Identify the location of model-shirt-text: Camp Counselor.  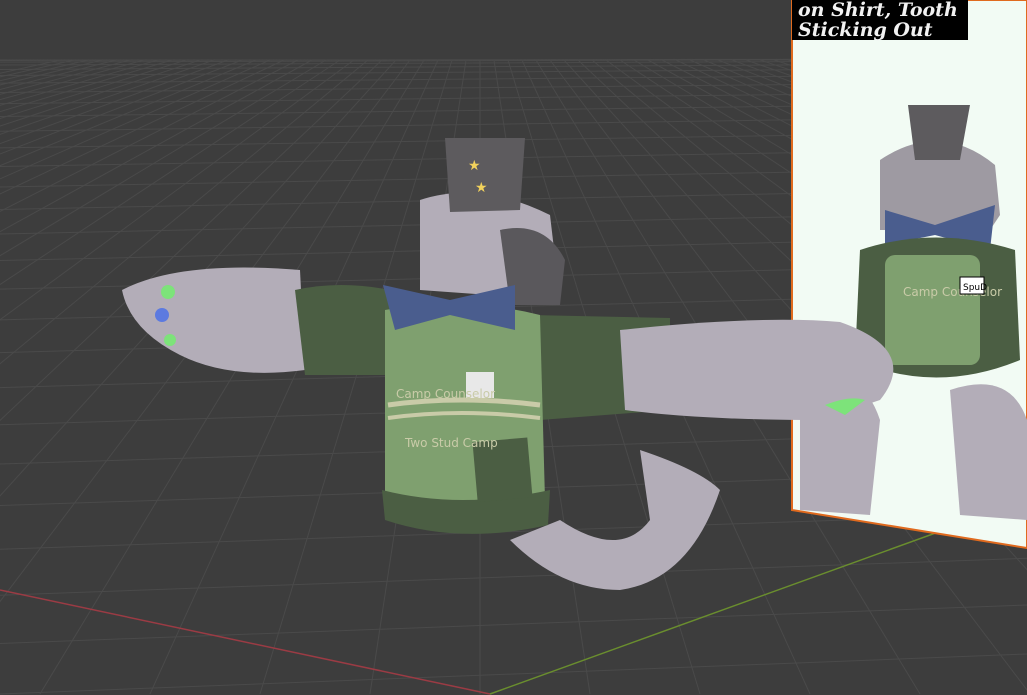
(445, 394).